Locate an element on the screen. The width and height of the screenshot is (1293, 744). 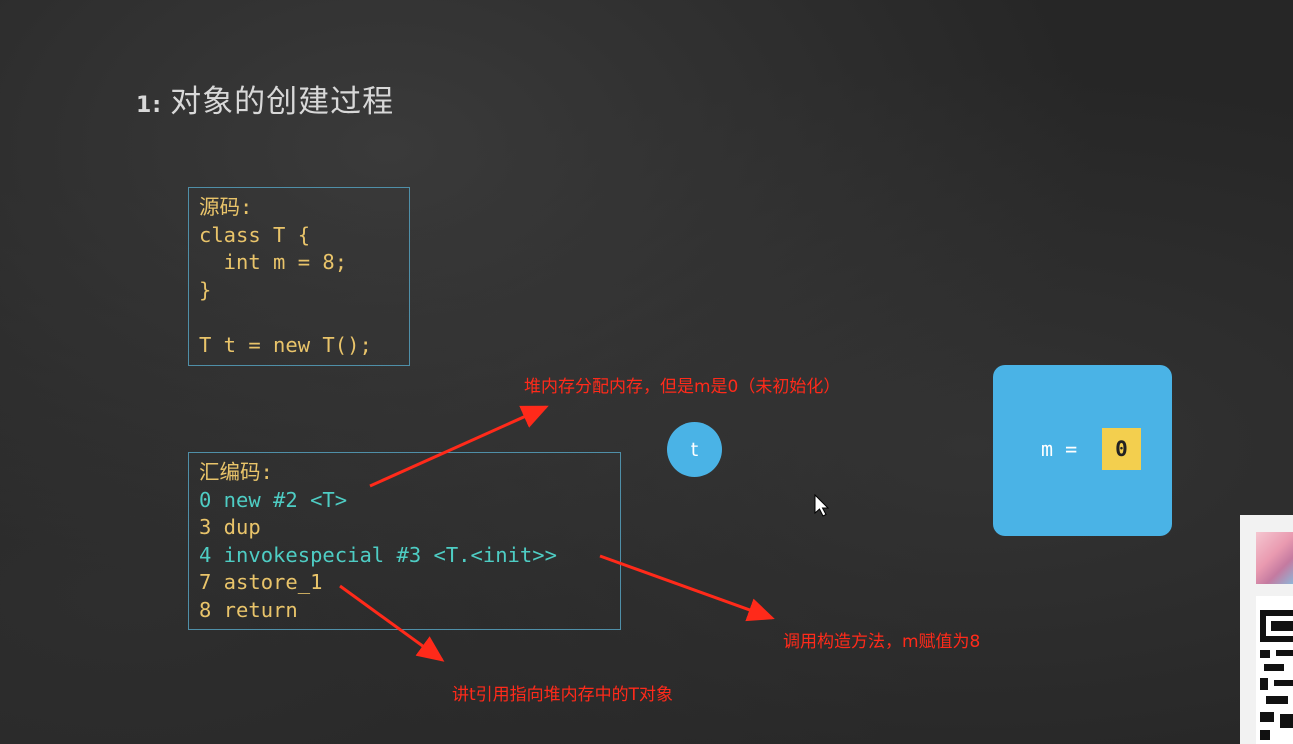
arrow-alloc is located at coordinates (459, 446).